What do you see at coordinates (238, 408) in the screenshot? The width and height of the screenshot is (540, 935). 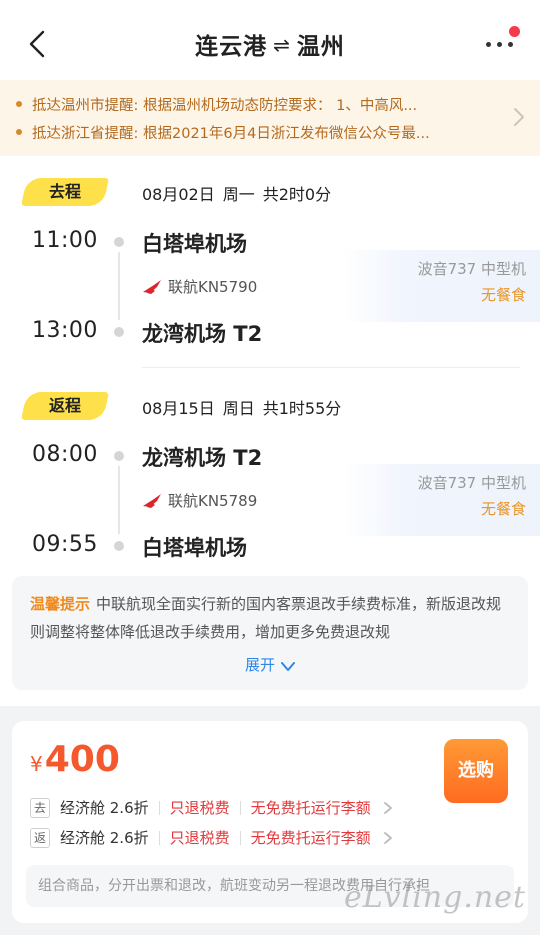 I see `return-weekday: 周日` at bounding box center [238, 408].